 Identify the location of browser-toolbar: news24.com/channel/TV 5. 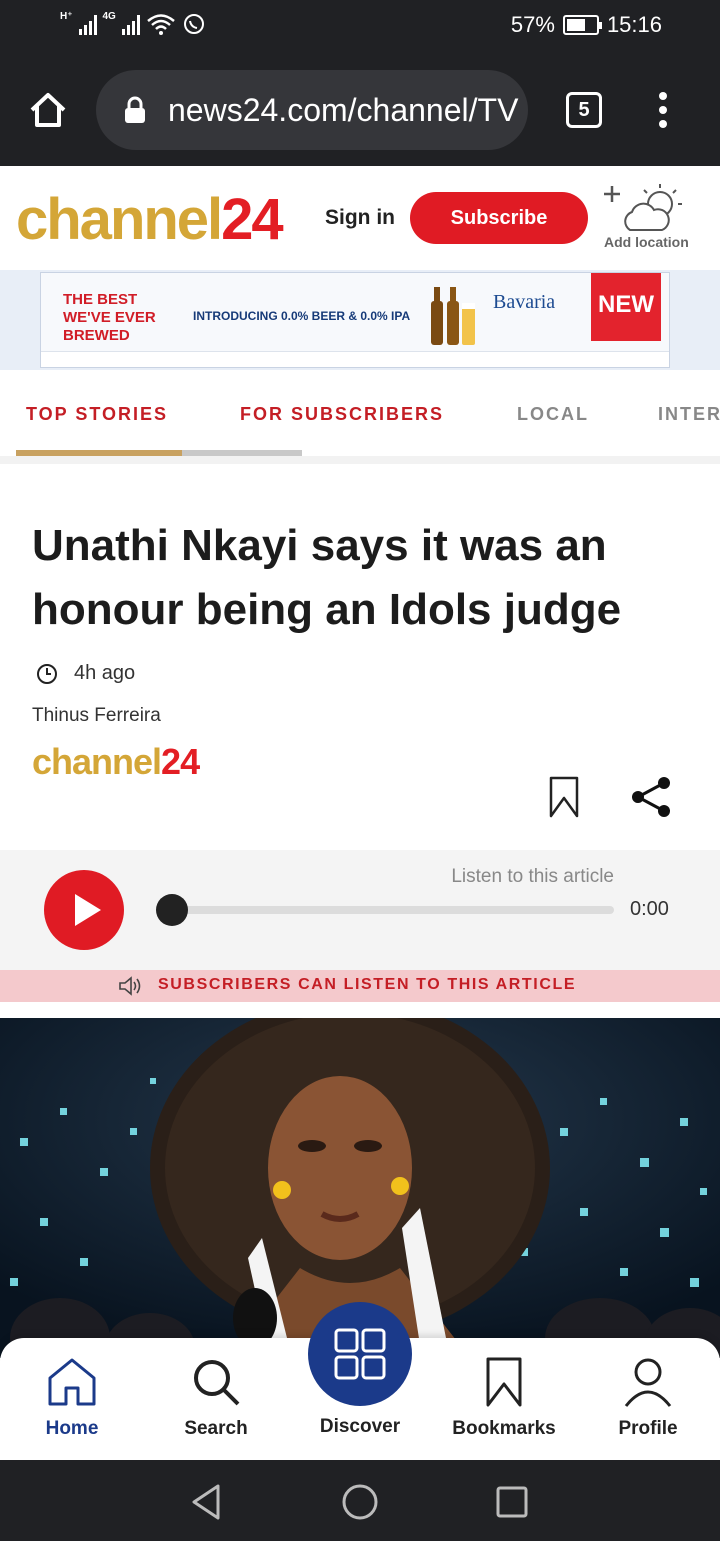
(360, 110).